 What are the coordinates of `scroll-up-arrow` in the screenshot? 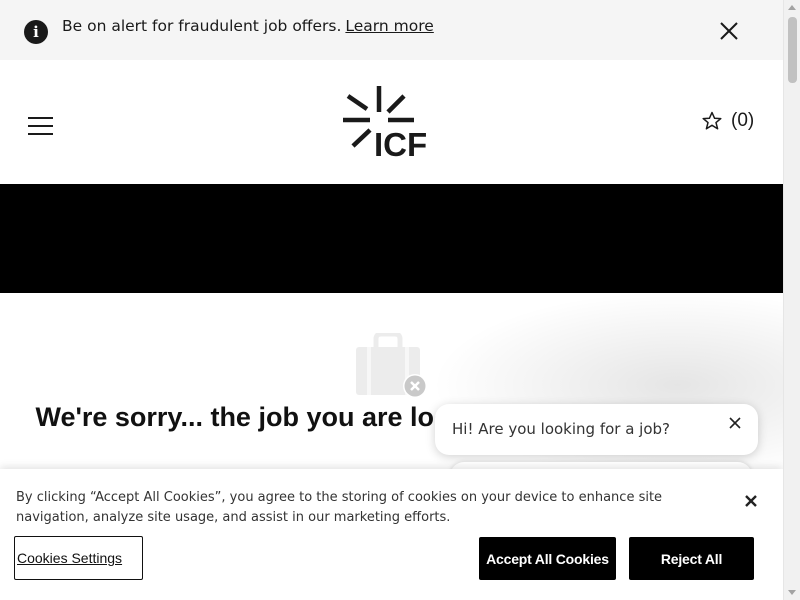 It's located at (792, 7).